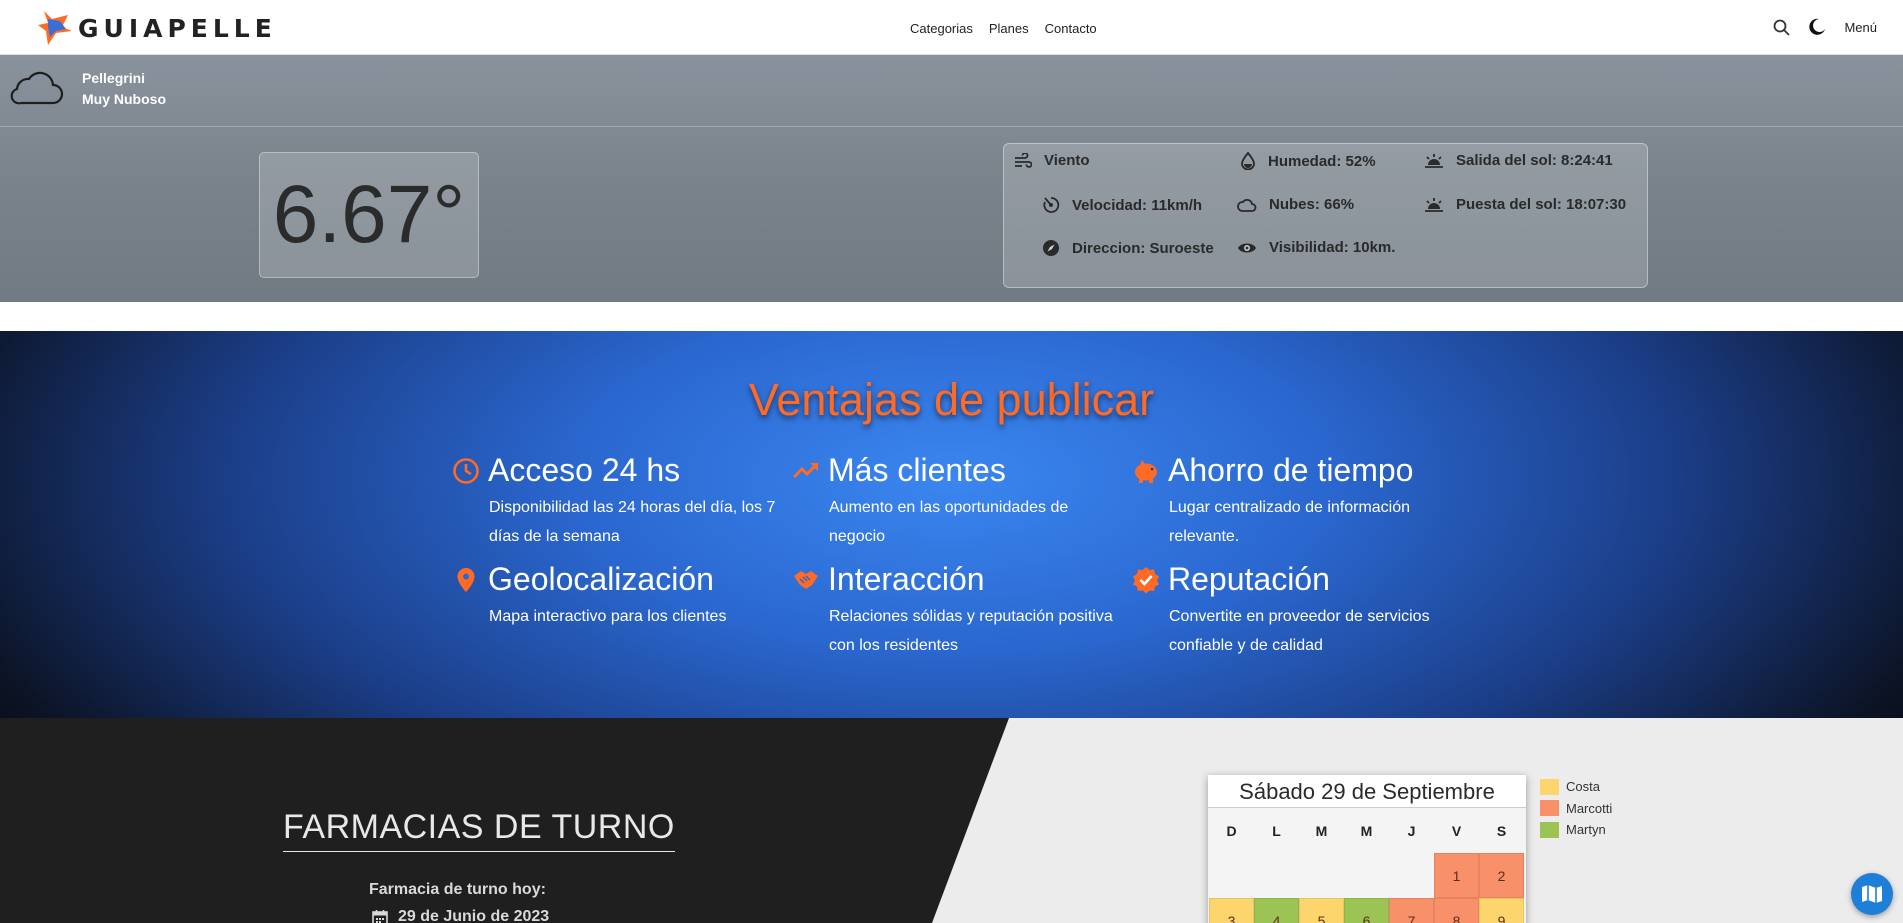  I want to click on legend-item: Martyn, so click(1576, 830).